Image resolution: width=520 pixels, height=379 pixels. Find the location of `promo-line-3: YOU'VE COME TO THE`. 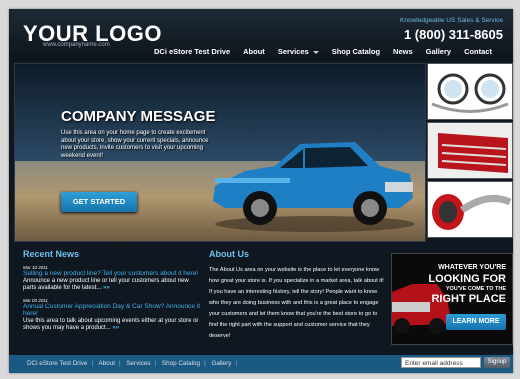

promo-line-3: YOU'VE COME TO THE is located at coordinates (475, 289).